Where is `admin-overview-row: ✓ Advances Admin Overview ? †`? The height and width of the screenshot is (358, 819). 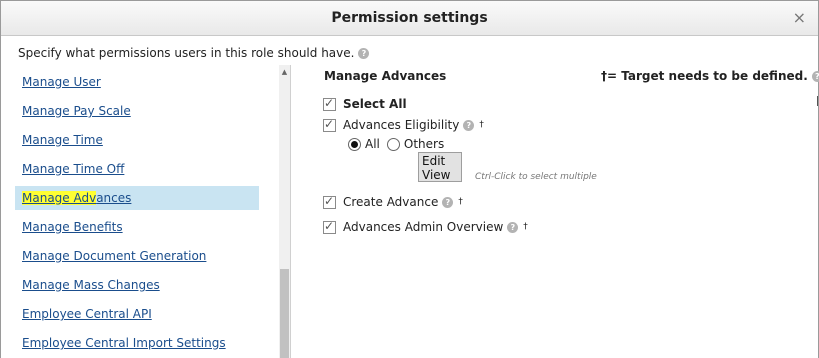
admin-overview-row: ✓ Advances Admin Overview ? † is located at coordinates (425, 226).